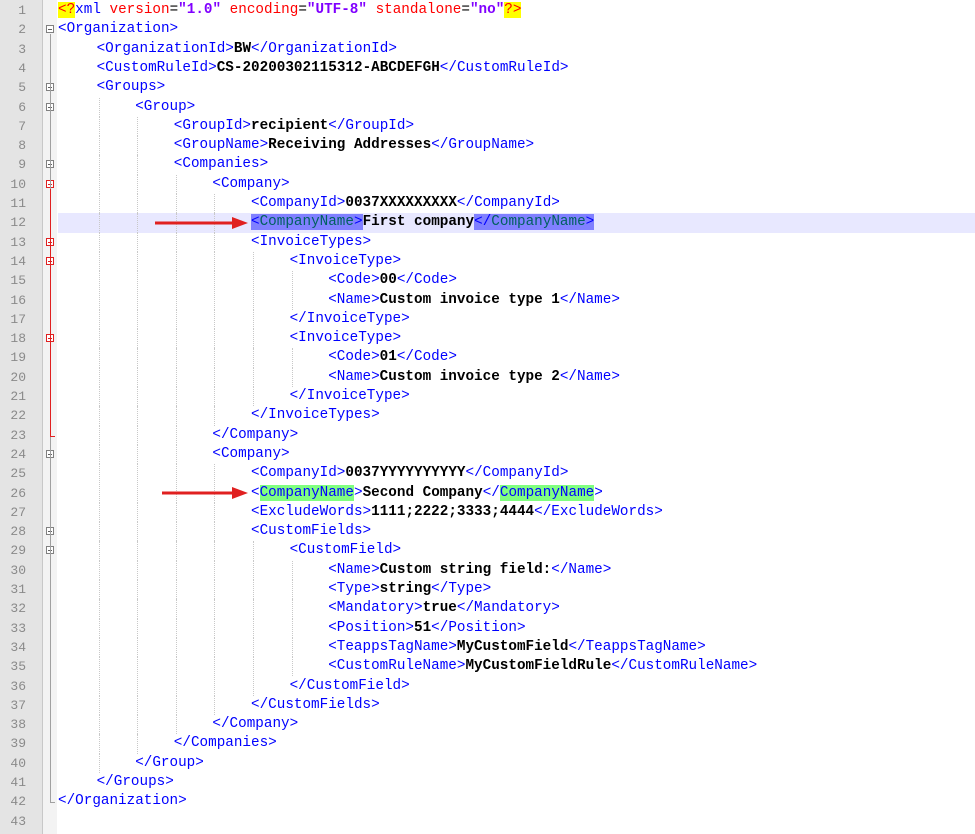  What do you see at coordinates (139, 10) in the screenshot?
I see `xml-attribute: version` at bounding box center [139, 10].